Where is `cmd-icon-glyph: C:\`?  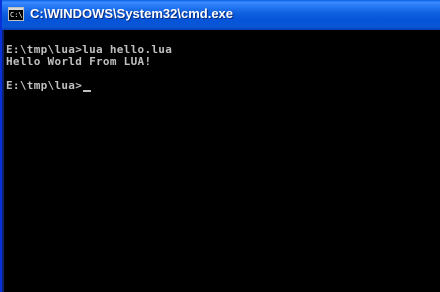
cmd-icon-glyph: C:\ is located at coordinates (16, 15).